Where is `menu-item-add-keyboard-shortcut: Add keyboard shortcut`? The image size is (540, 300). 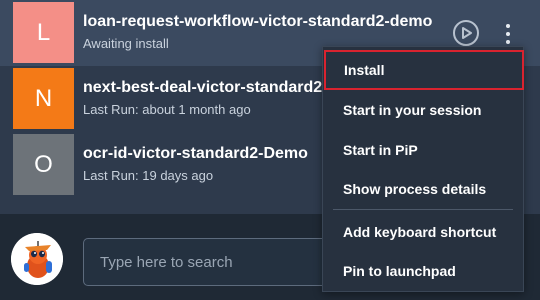
menu-item-add-keyboard-shortcut: Add keyboard shortcut is located at coordinates (423, 232).